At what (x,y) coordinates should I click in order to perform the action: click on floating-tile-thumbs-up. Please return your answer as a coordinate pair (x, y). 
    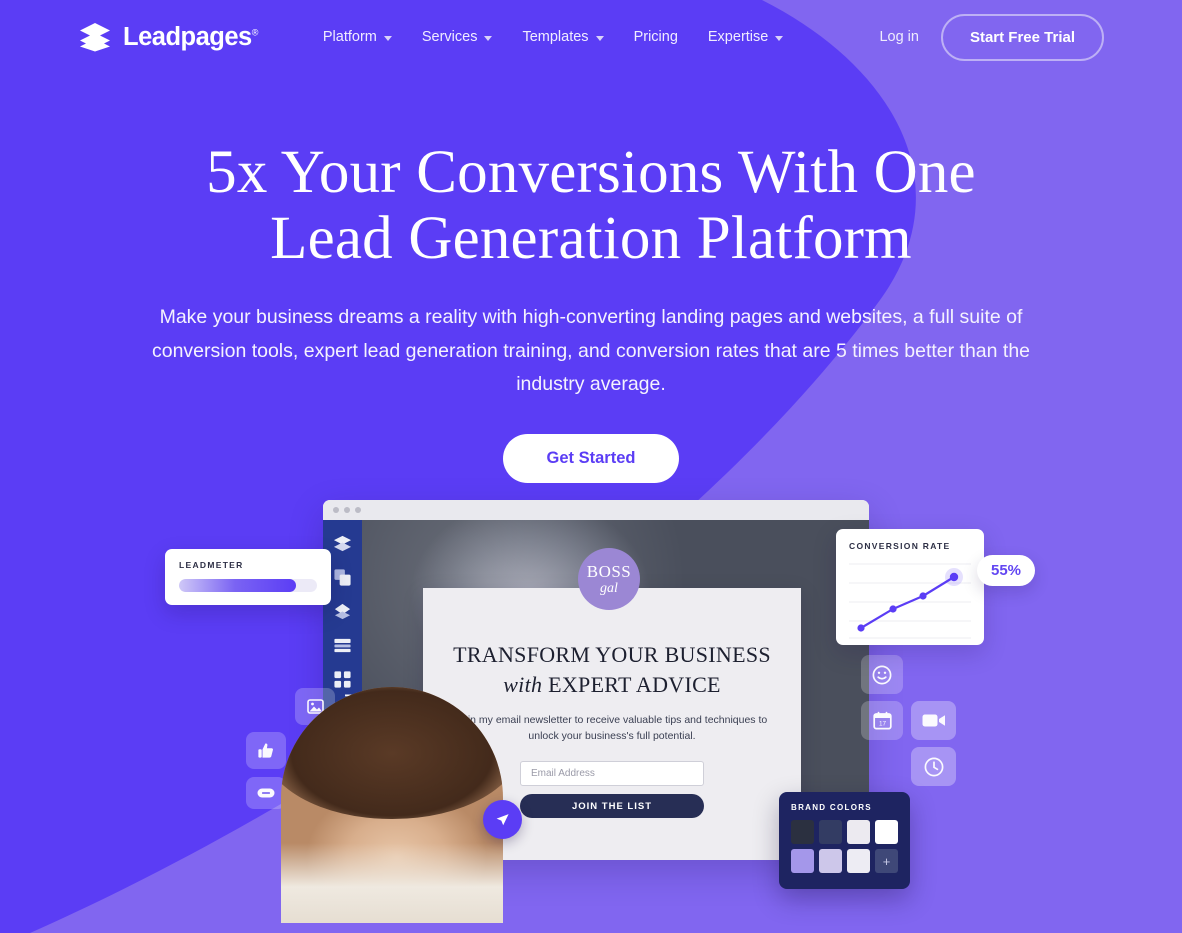
    Looking at the image, I should click on (266, 750).